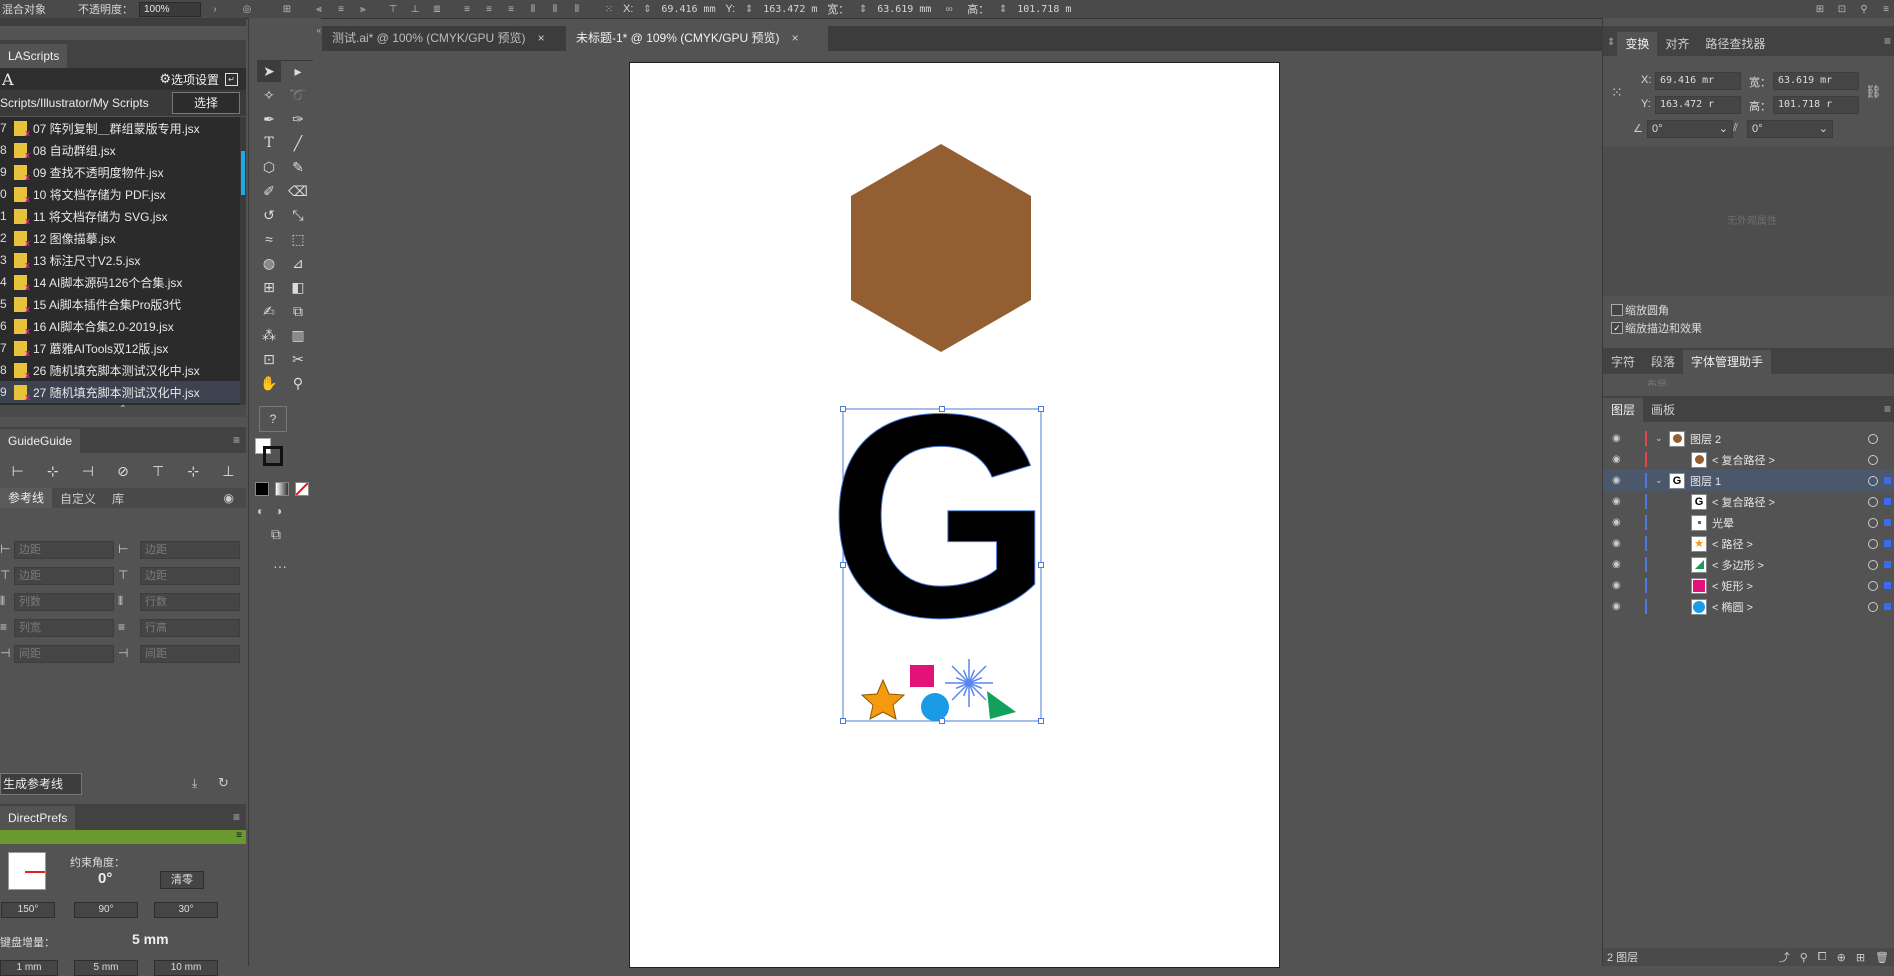  What do you see at coordinates (260, 511) in the screenshot?
I see `draw-mode-icon: ◐` at bounding box center [260, 511].